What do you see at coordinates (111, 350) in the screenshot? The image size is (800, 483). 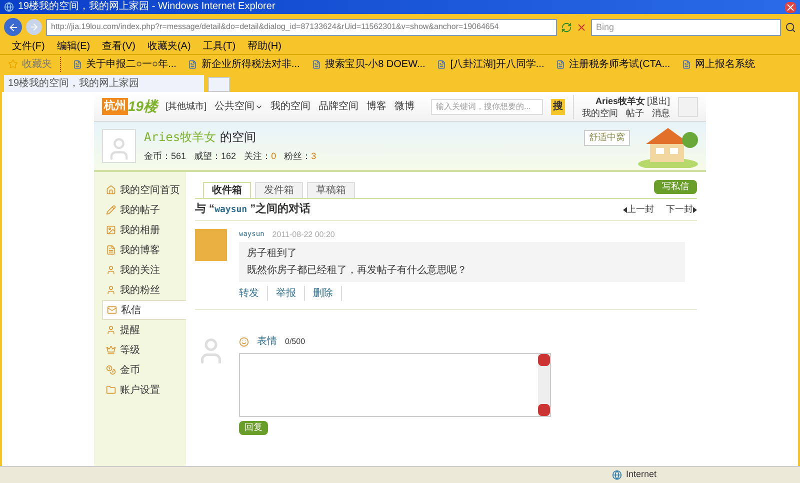 I see `crown-icon` at bounding box center [111, 350].